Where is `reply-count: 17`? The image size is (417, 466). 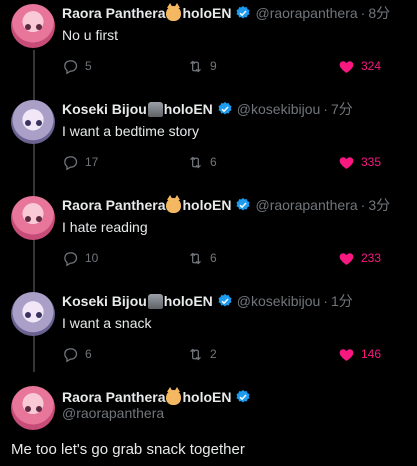 reply-count: 17 is located at coordinates (92, 162).